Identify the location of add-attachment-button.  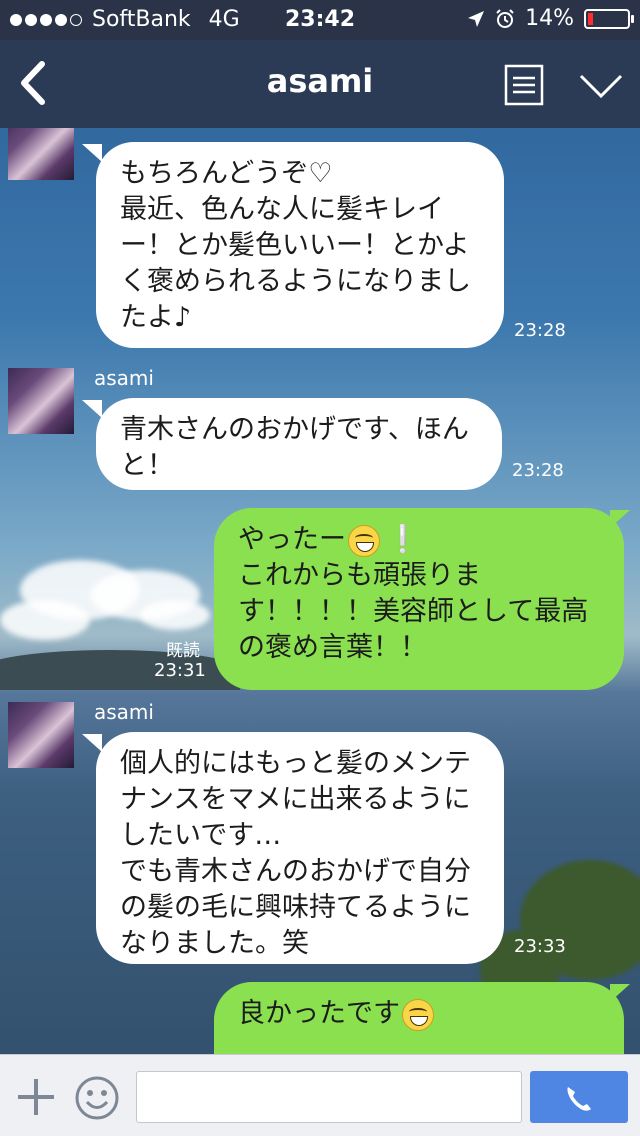
(36, 1097).